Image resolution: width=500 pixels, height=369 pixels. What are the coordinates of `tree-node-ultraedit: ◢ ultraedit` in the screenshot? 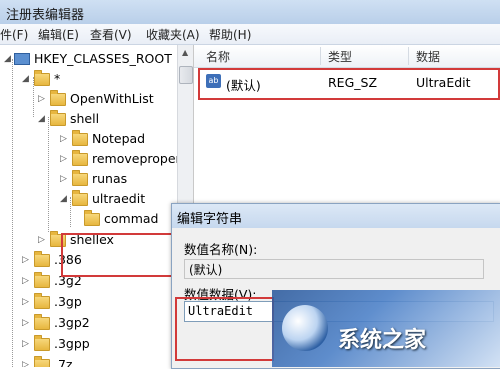 It's located at (102, 199).